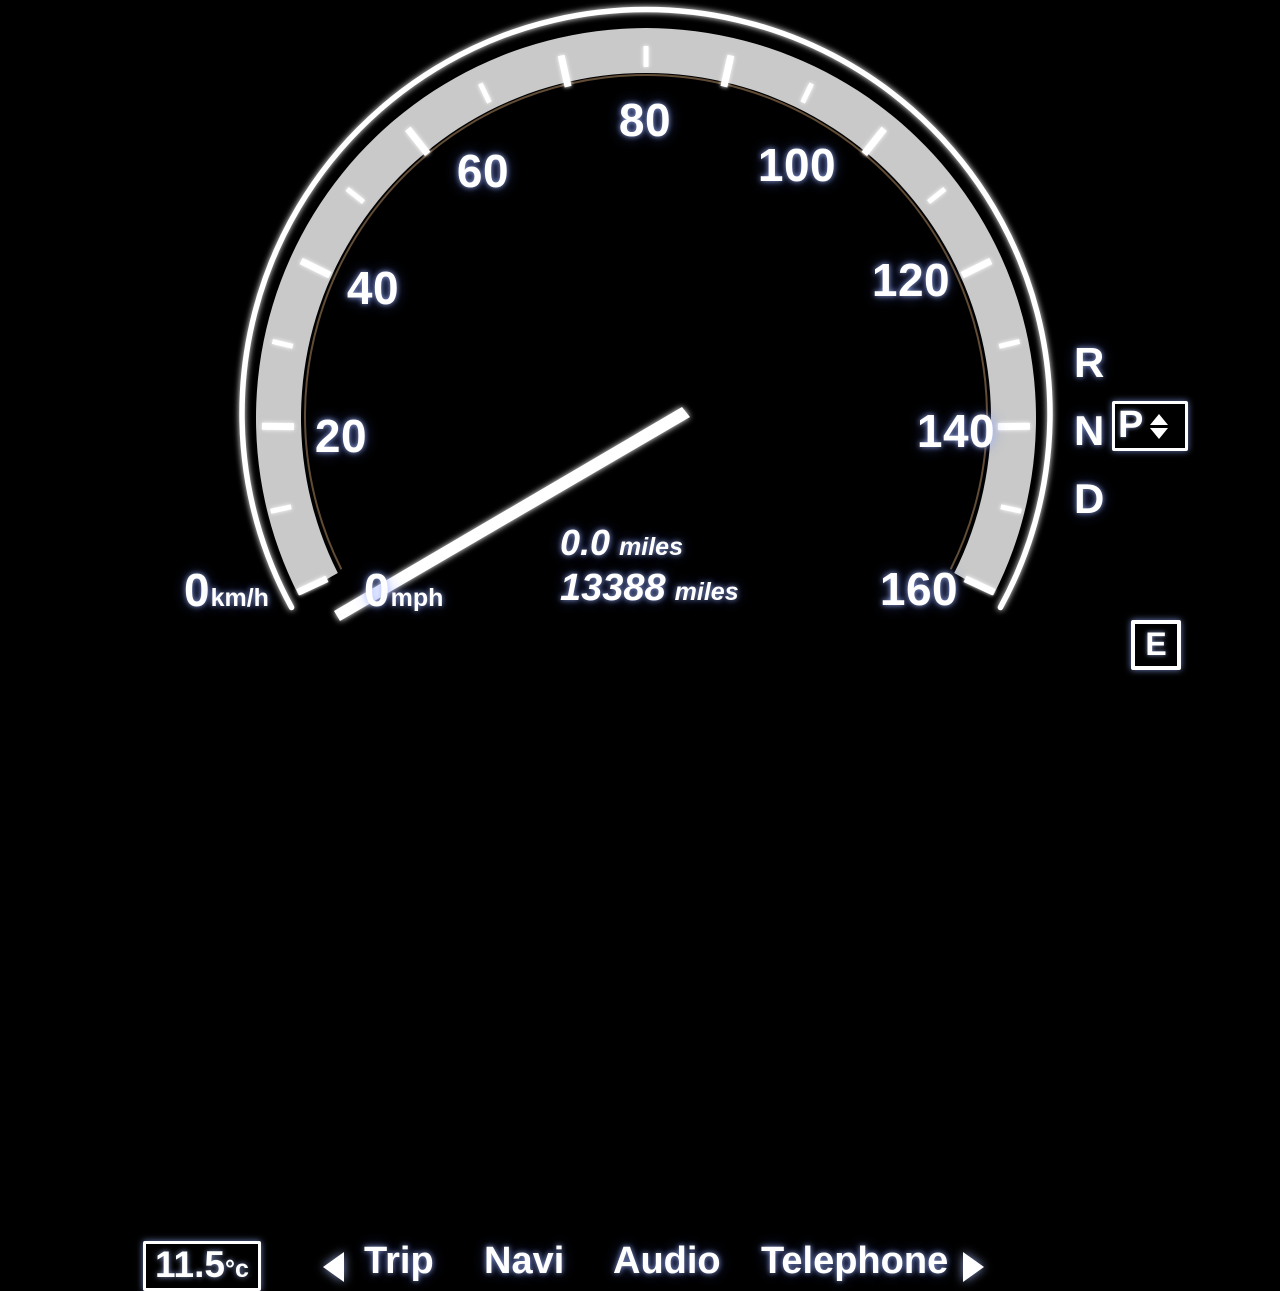  Describe the element at coordinates (1089, 431) in the screenshot. I see `gear-position-n: N` at that location.